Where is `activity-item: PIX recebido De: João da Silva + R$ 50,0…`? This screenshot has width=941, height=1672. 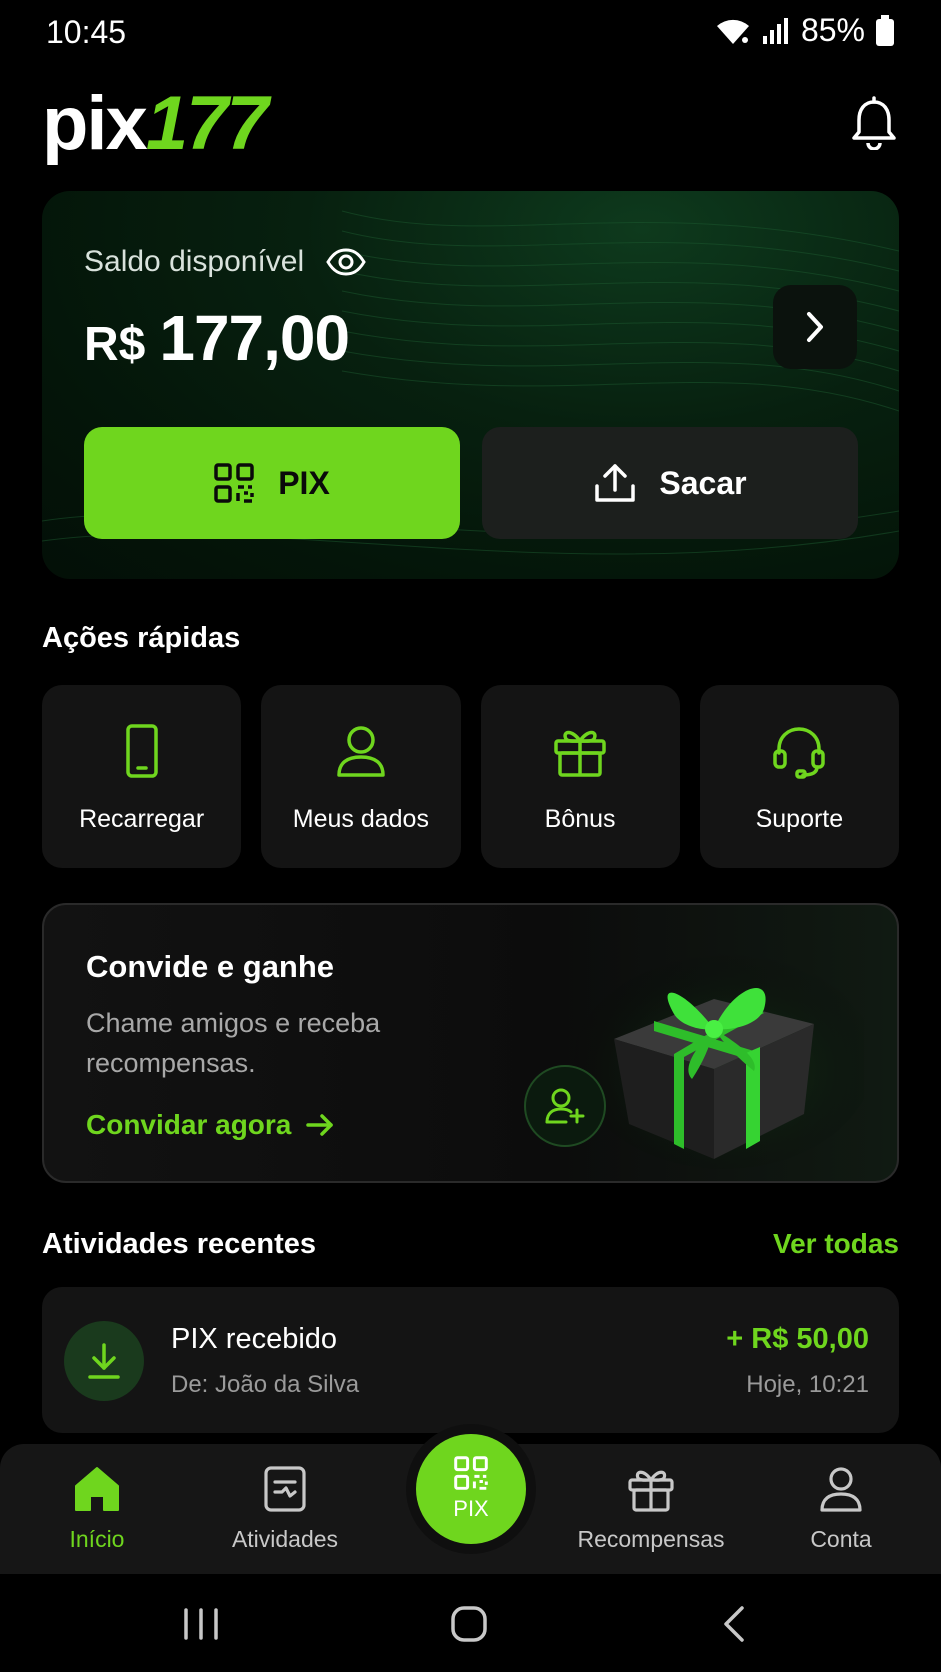
activity-item: PIX recebido De: João da Silva + R$ 50,0… is located at coordinates (470, 1360).